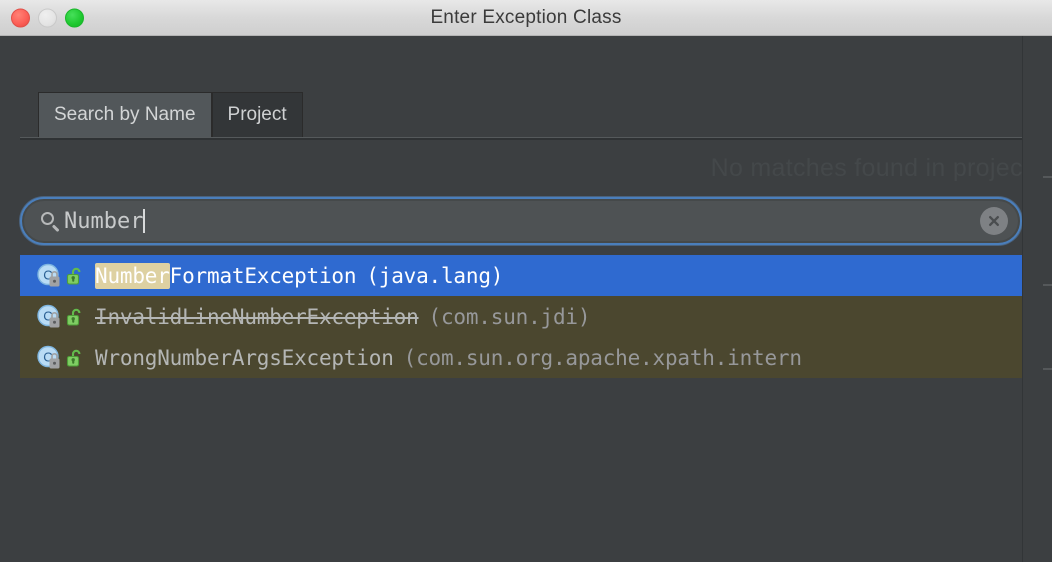 The width and height of the screenshot is (1052, 562). I want to click on package-name: (com.sun.org.apache.xpath.intern, so click(602, 357).